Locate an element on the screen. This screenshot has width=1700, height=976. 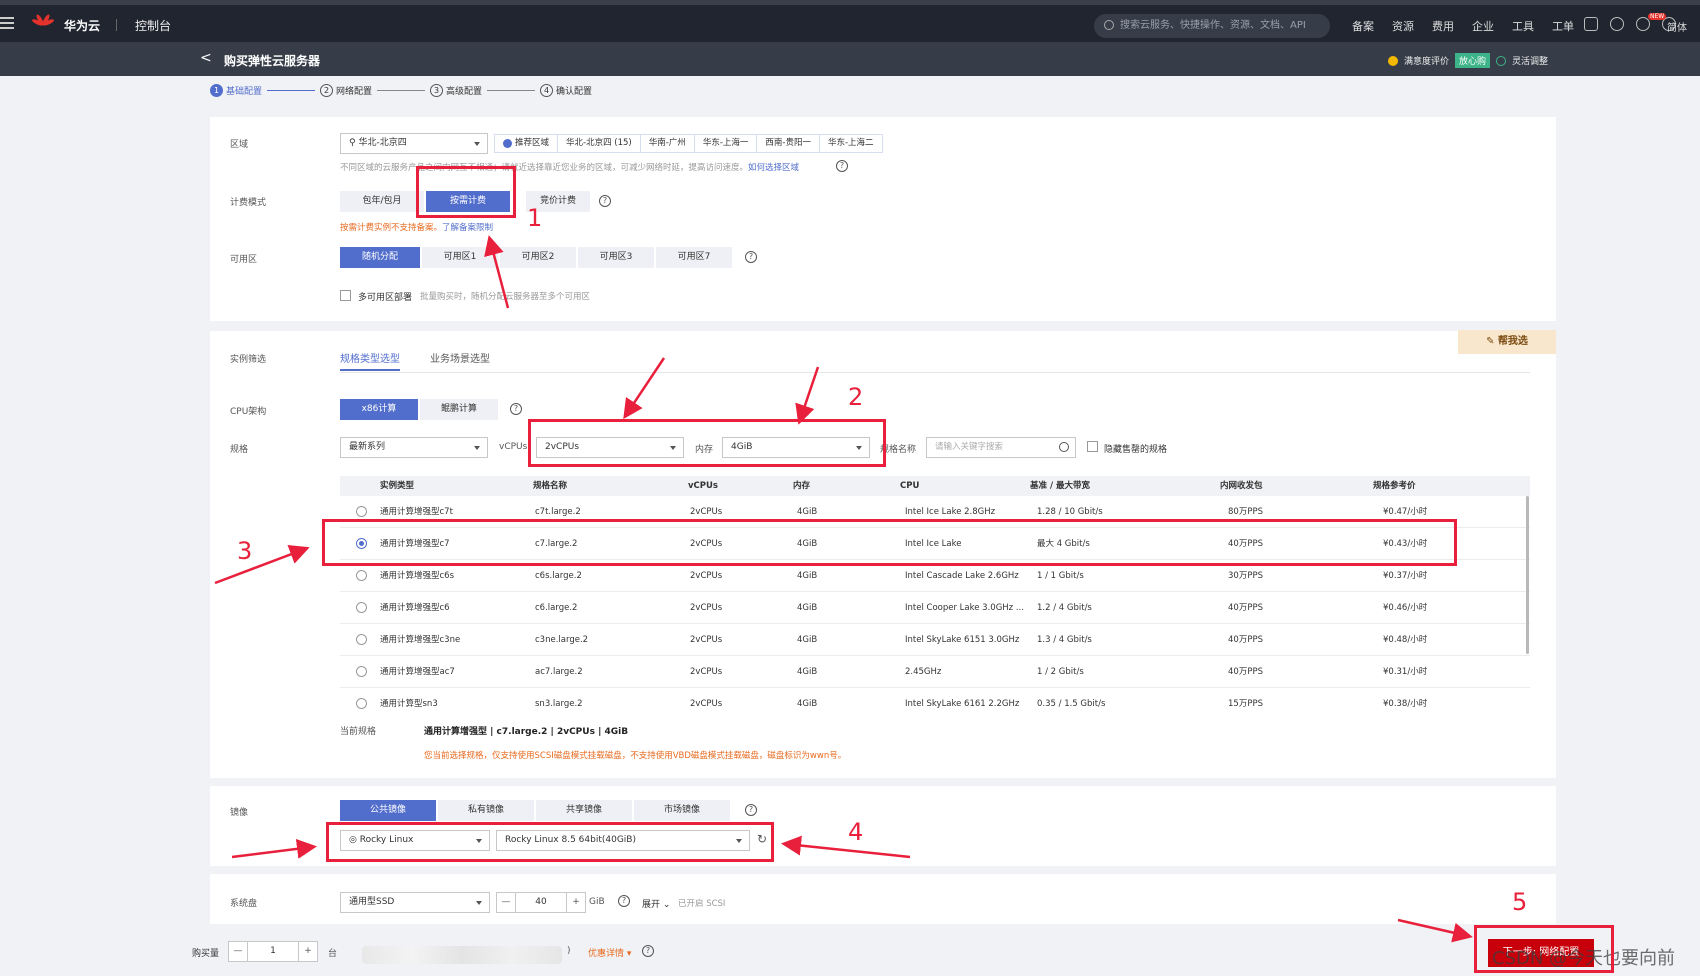
annotation-arrow-2b is located at coordinates (807, 395).